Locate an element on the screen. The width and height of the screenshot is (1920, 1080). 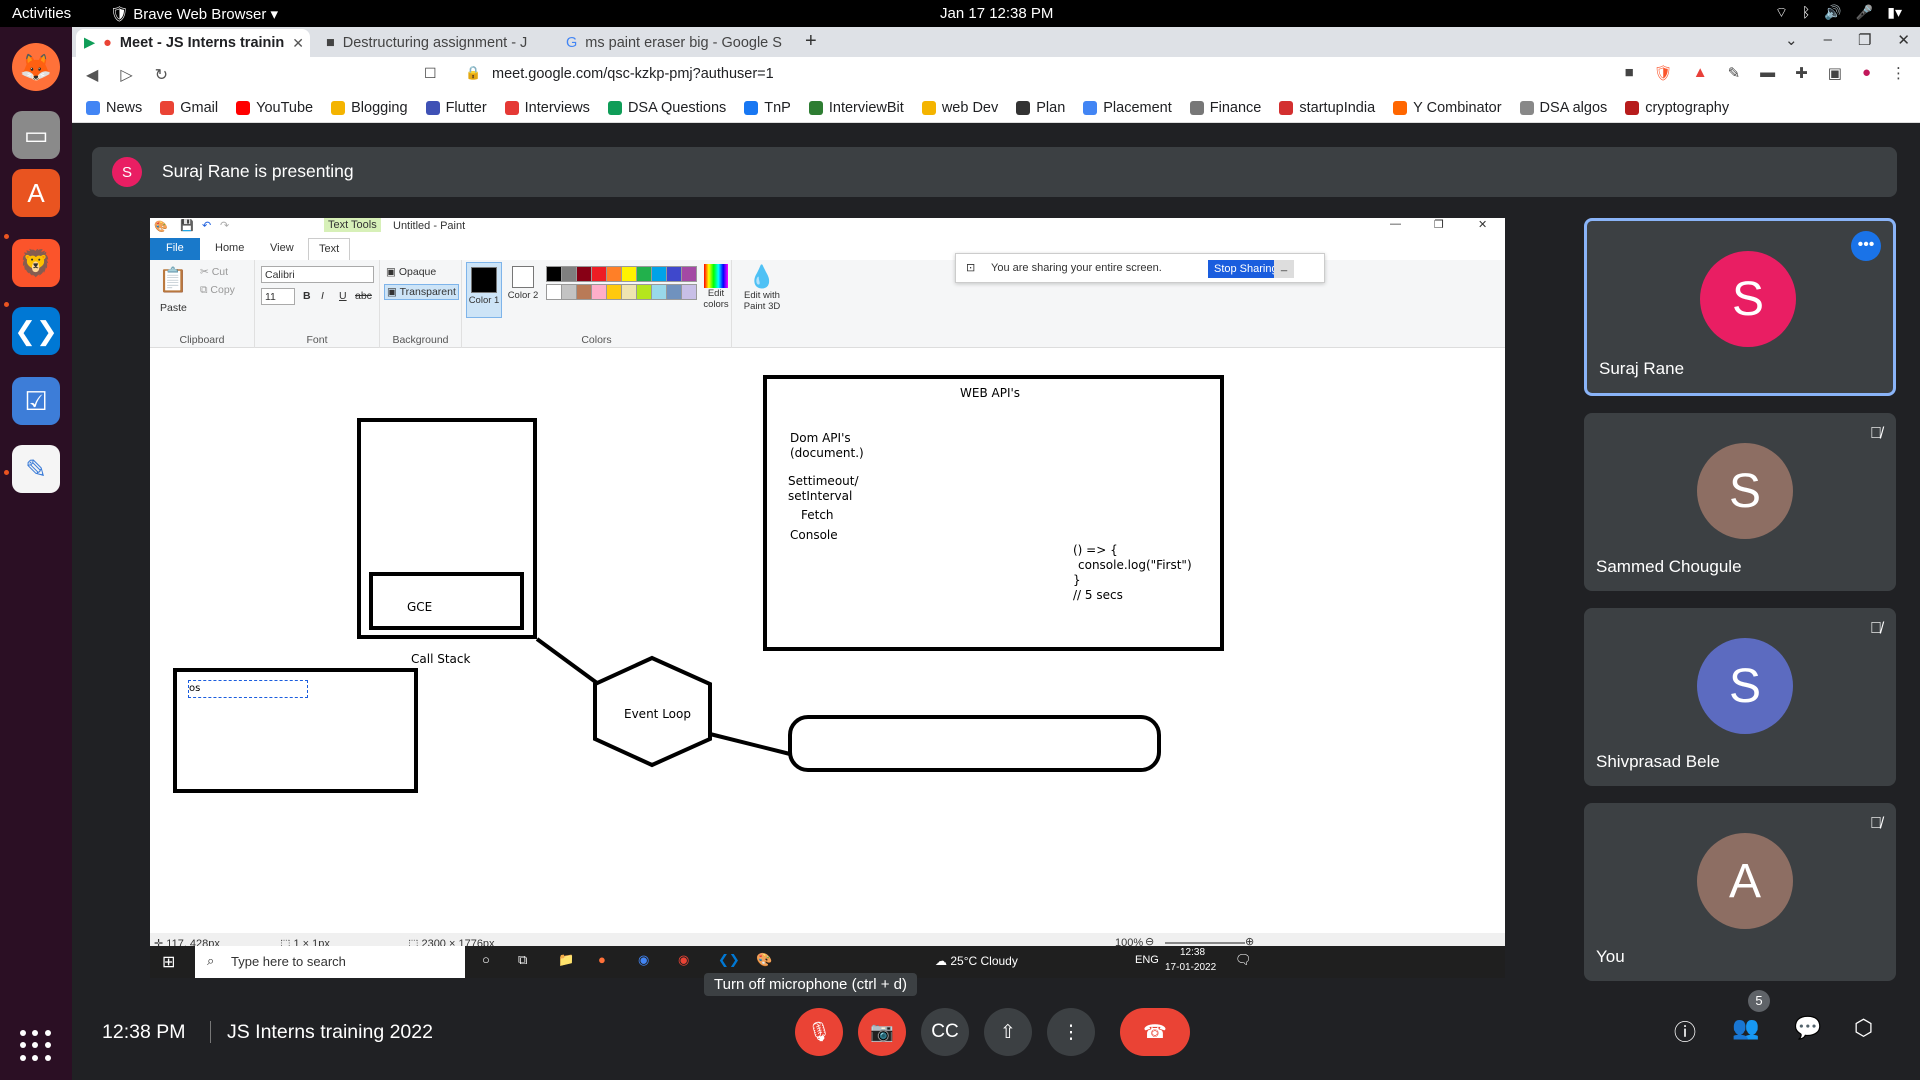
address-bar: meet.google.com/qsc-kzkp-pmj?authuser=1 is located at coordinates (633, 74).